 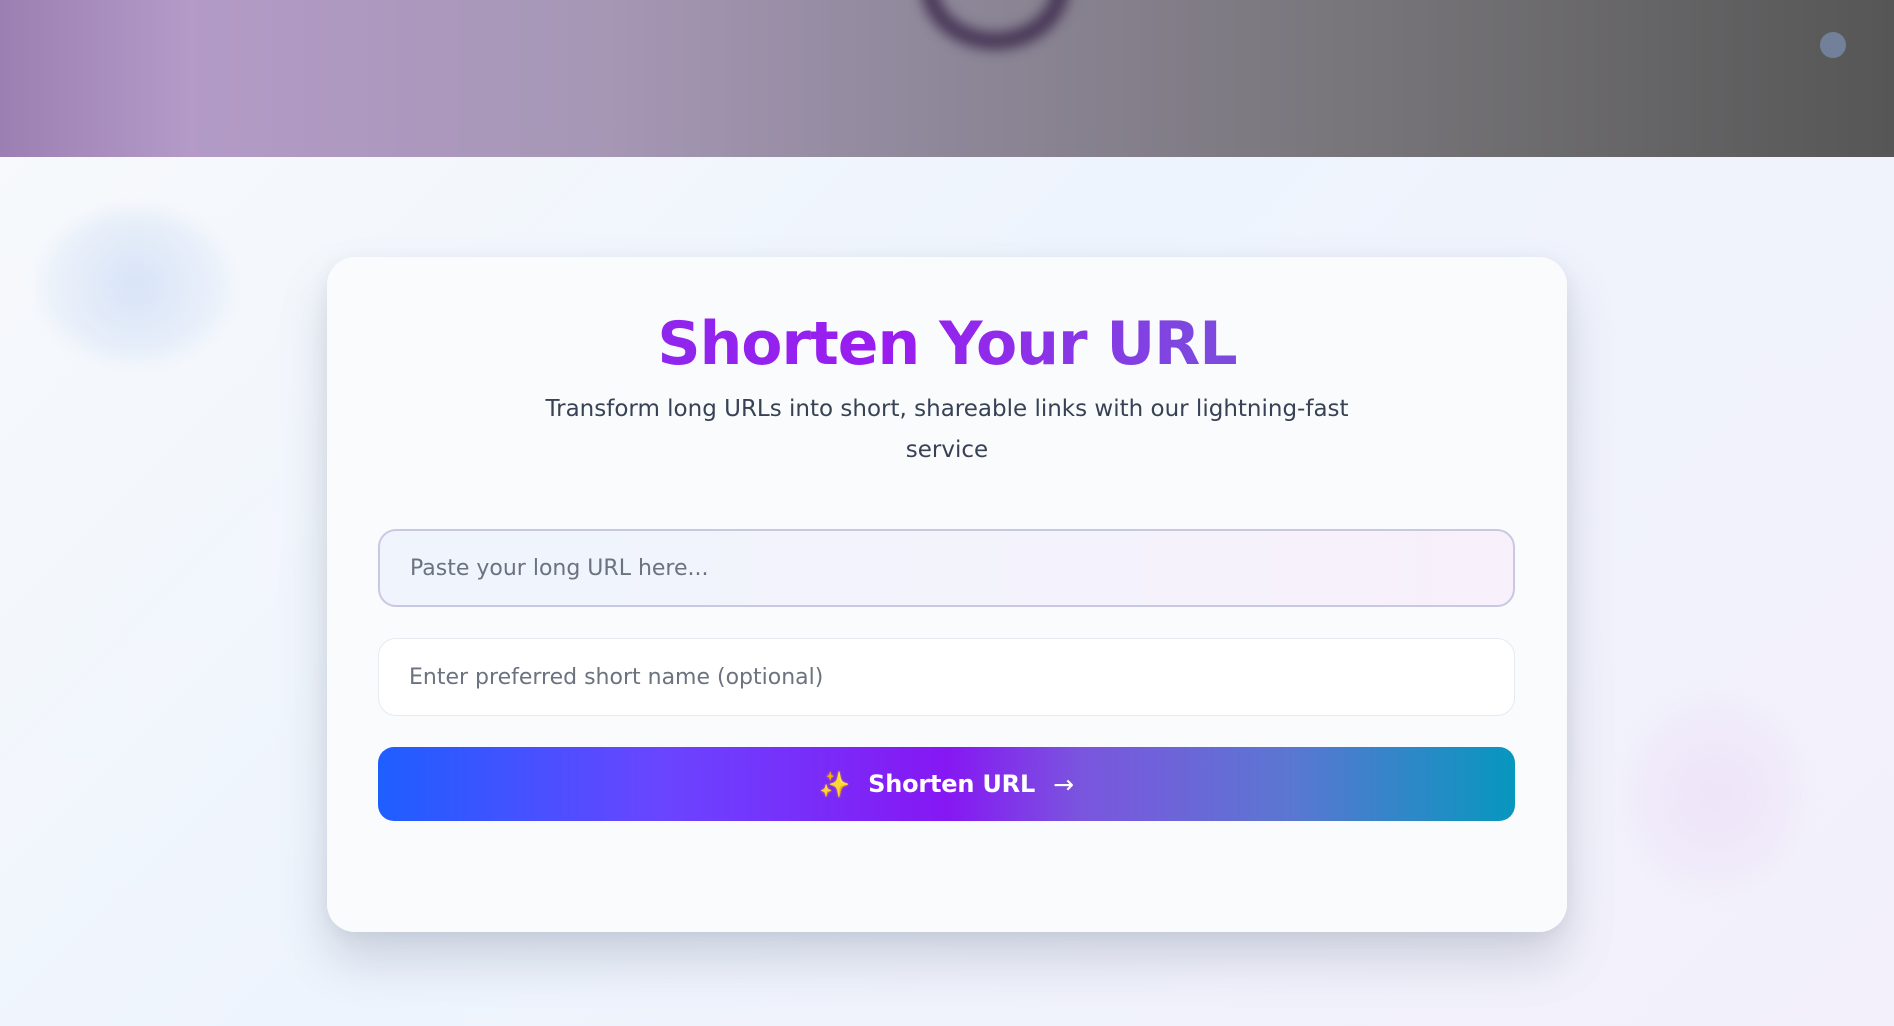 I want to click on long-url-input, so click(x=946, y=568).